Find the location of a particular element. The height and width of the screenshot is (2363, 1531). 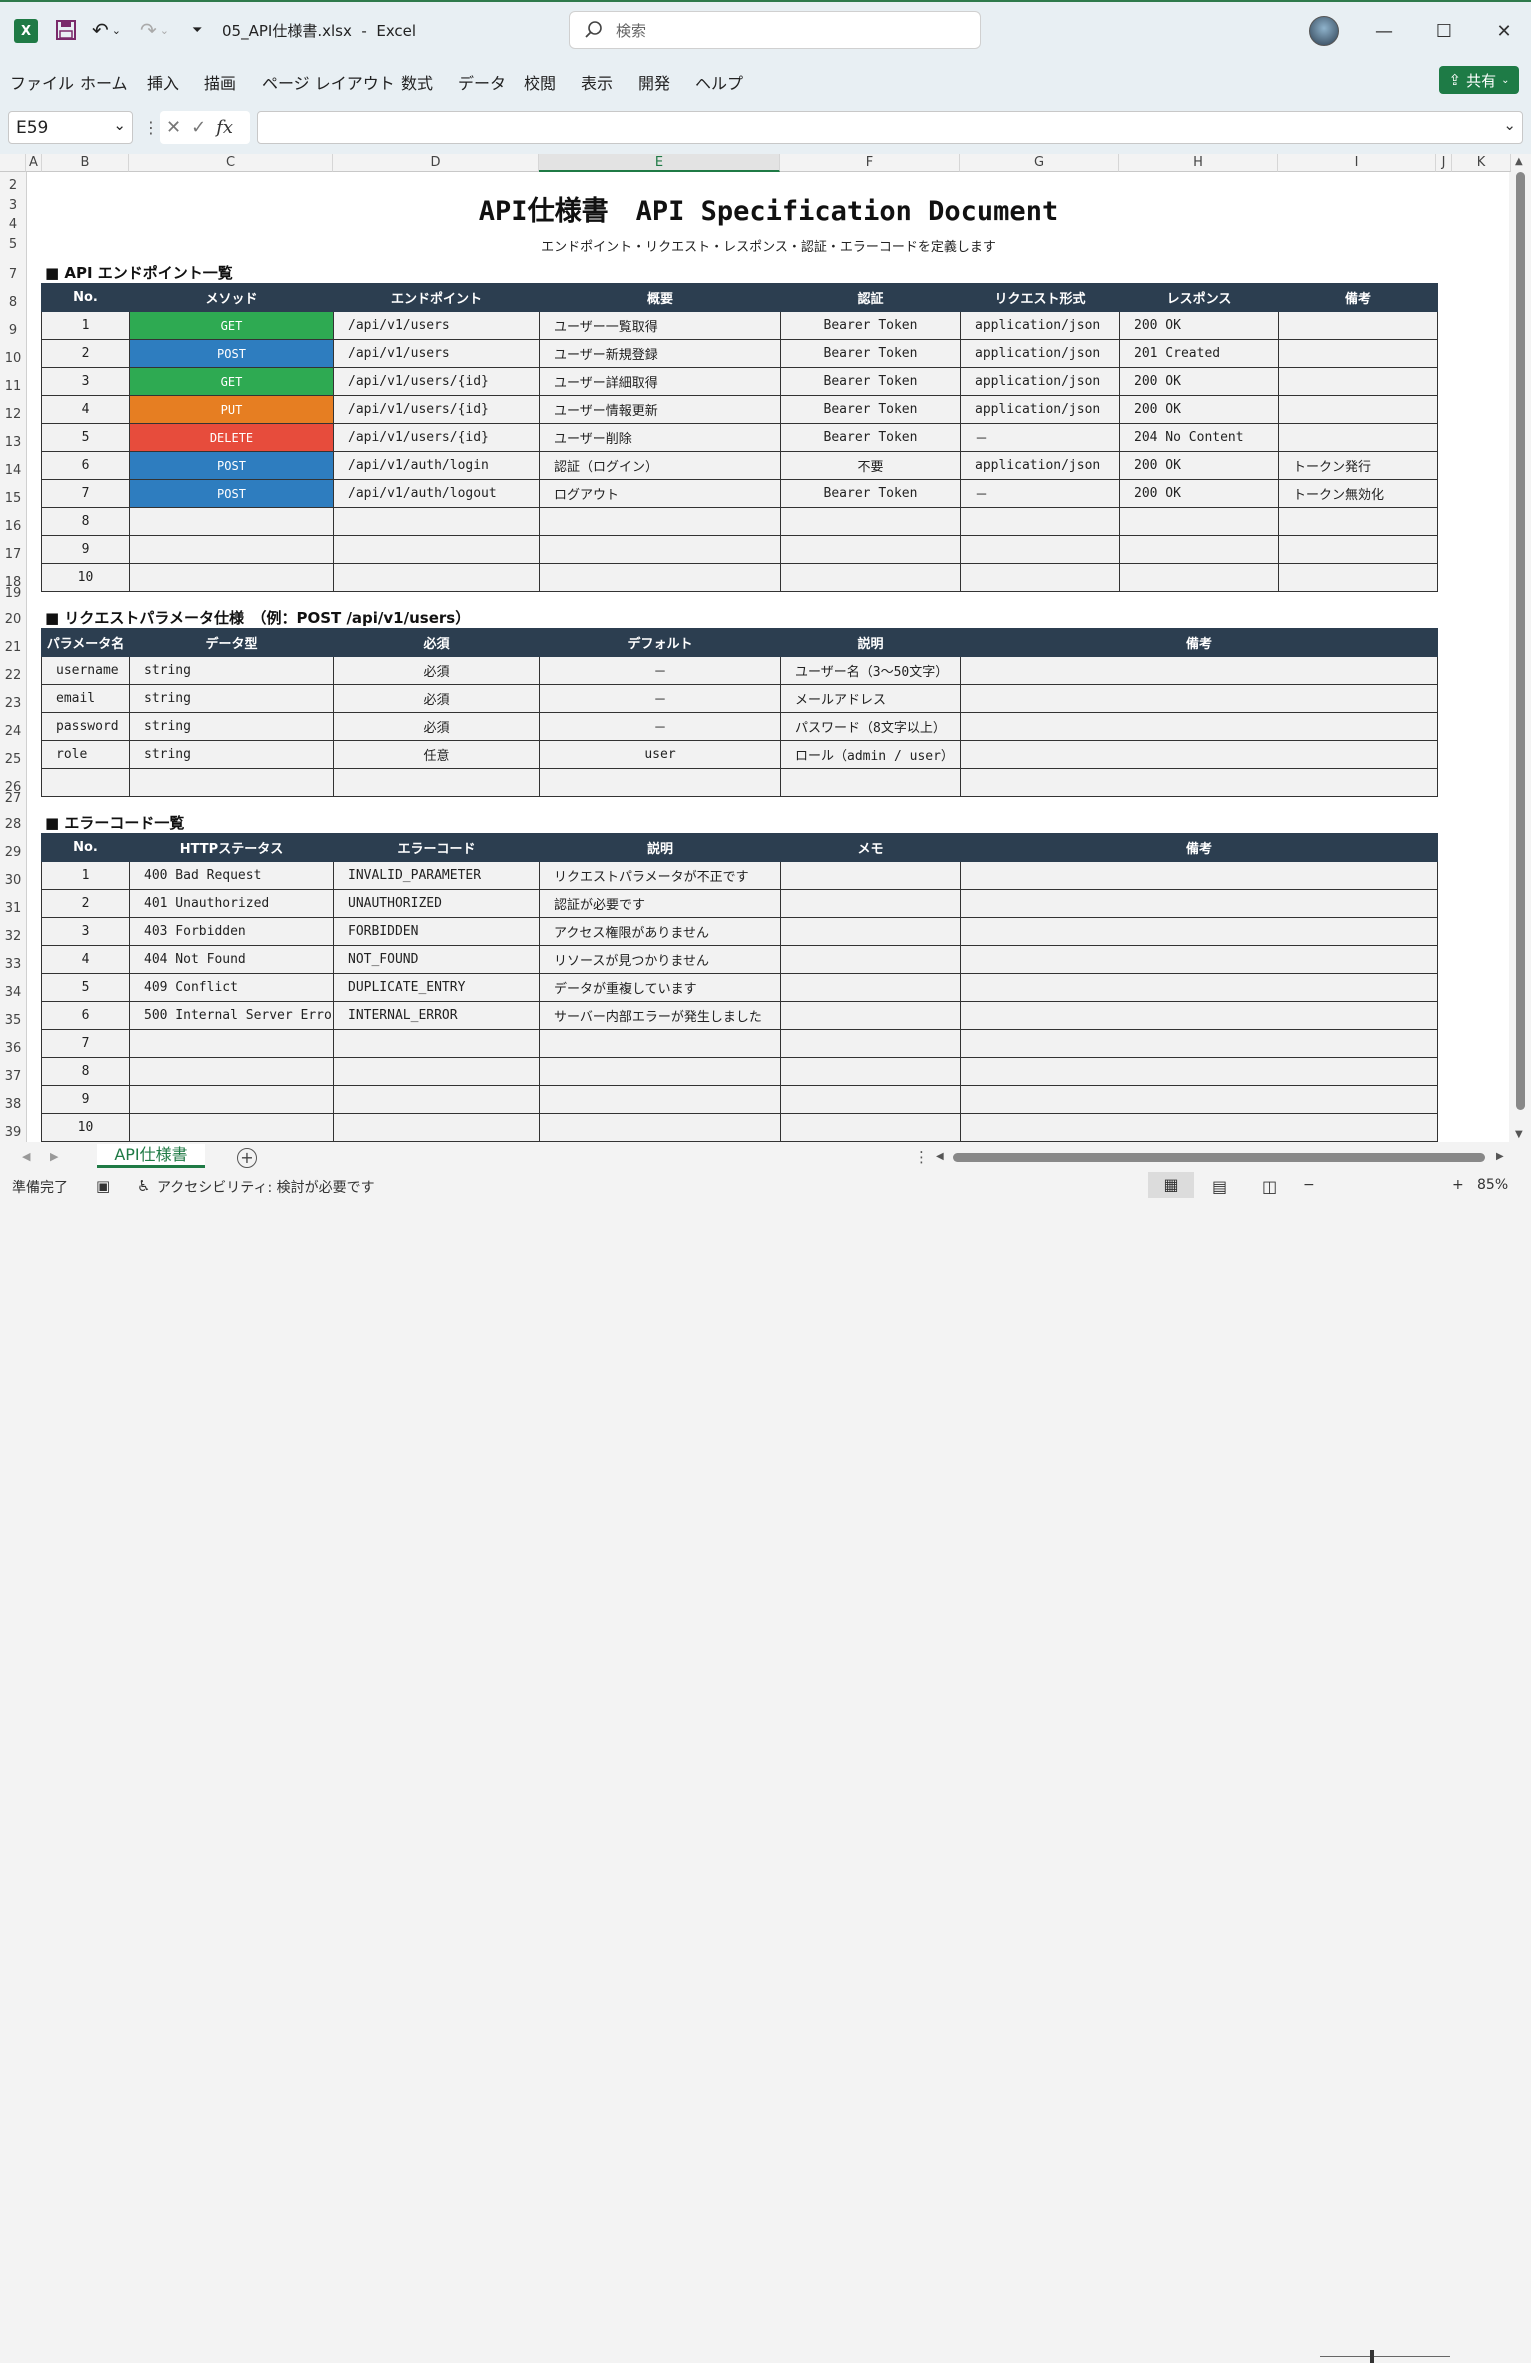

save-icon is located at coordinates (66, 30).